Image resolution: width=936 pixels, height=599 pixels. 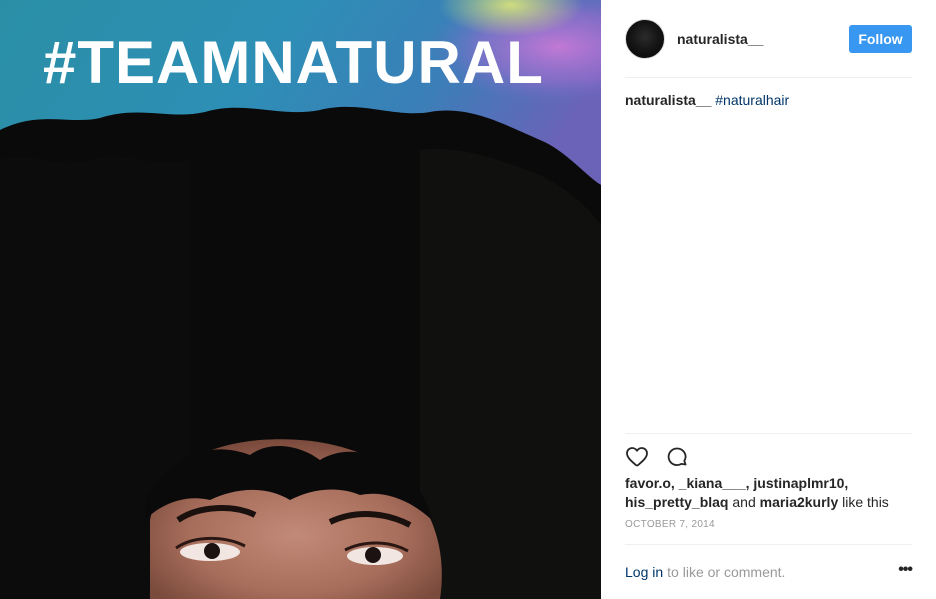 I want to click on login-prompt-text: to like or comment., so click(x=726, y=572).